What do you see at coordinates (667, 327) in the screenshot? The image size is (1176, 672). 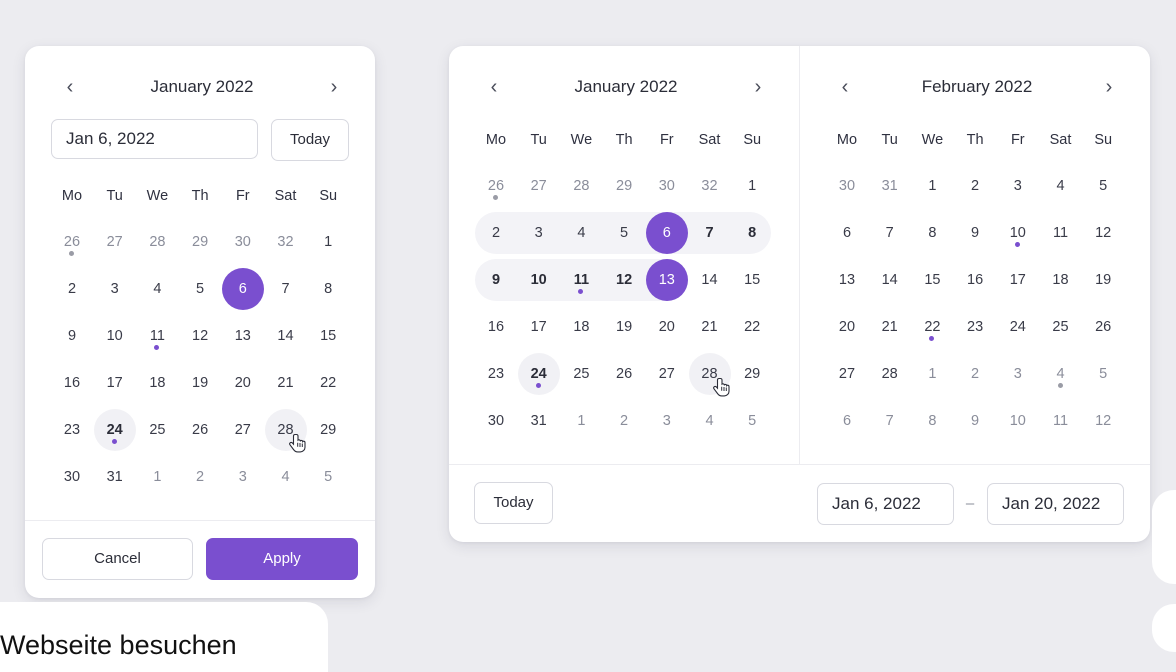 I see `day-cell: 20` at bounding box center [667, 327].